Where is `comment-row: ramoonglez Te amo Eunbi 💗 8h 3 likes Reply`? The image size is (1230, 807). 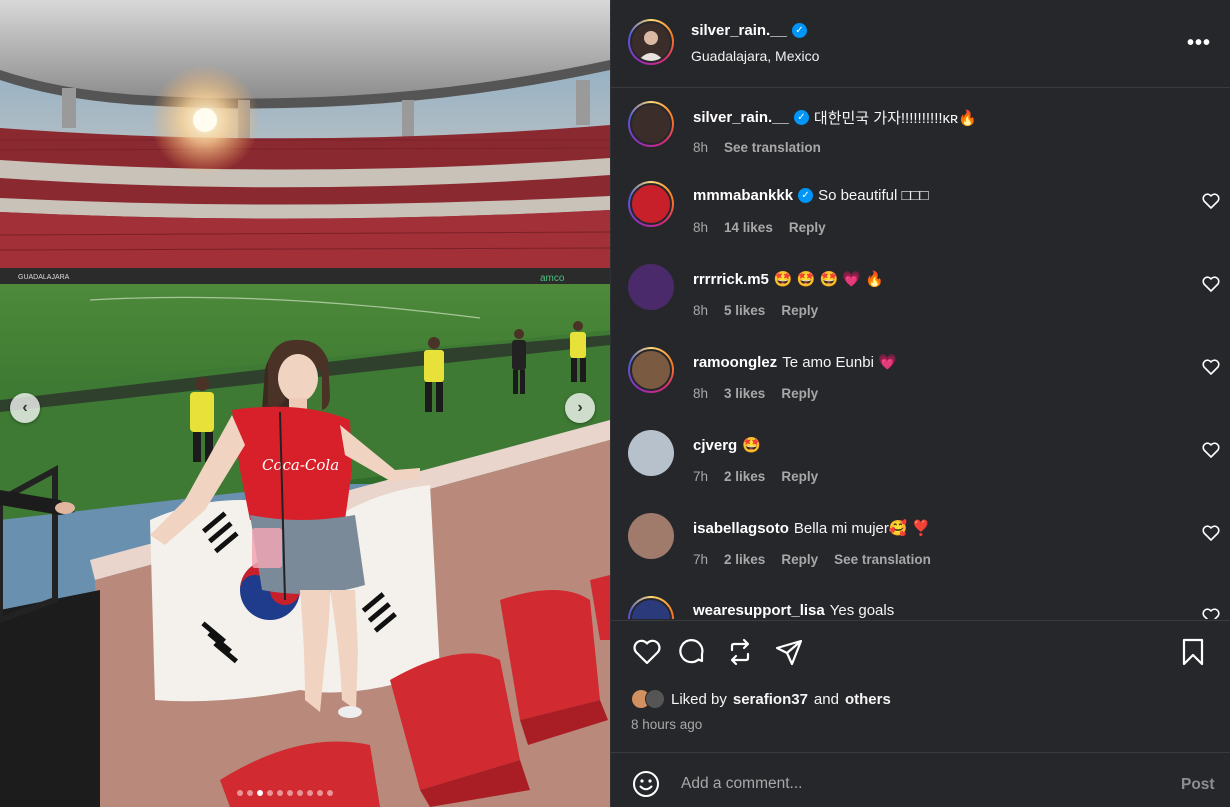
comment-row: ramoonglez Te amo Eunbi 💗 8h 3 likes Reply is located at coordinates (920, 375).